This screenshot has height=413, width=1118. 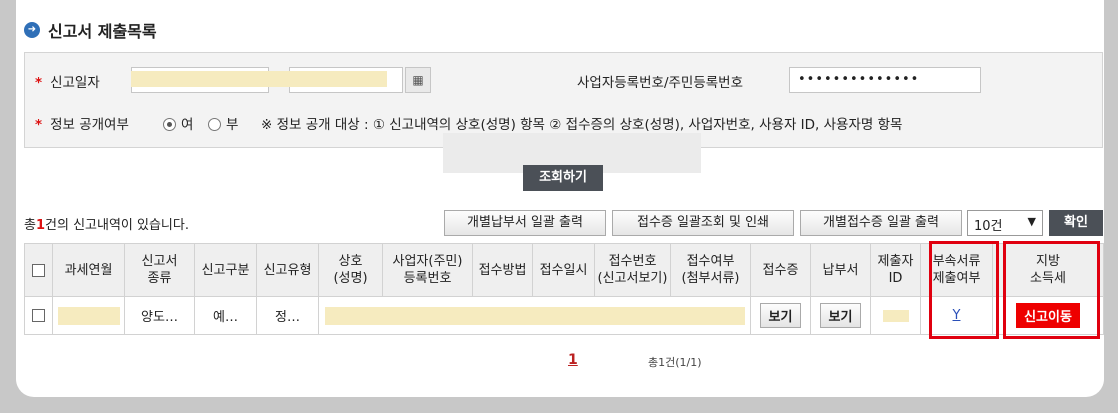 What do you see at coordinates (178, 123) in the screenshot?
I see `radio-yes: 여` at bounding box center [178, 123].